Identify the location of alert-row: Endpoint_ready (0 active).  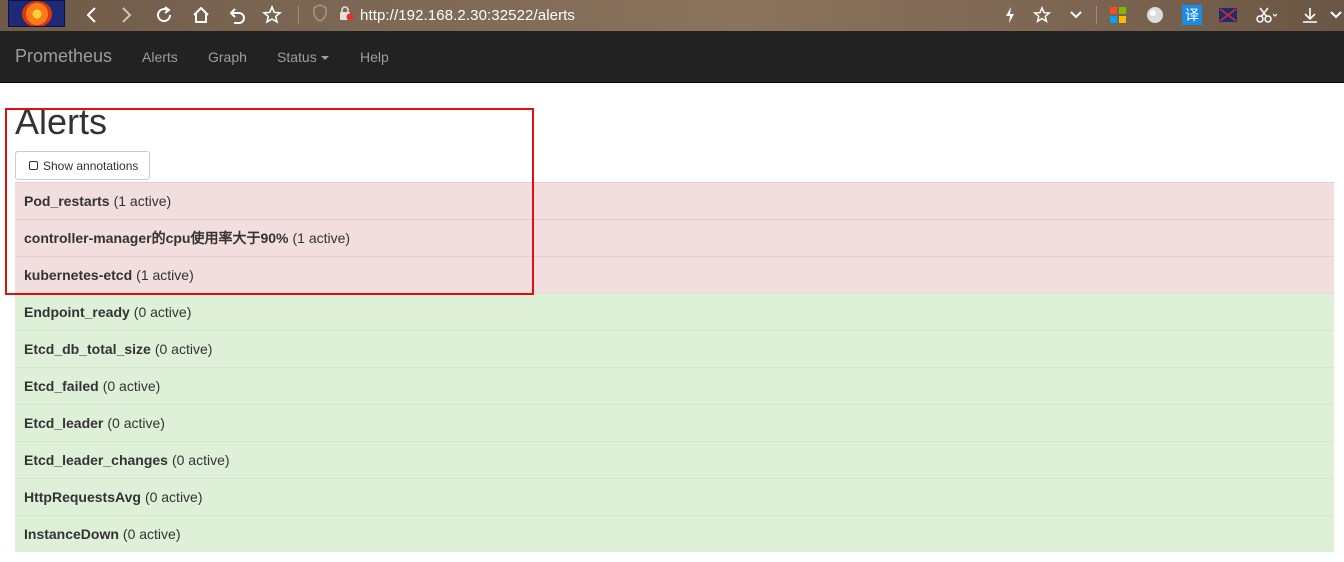
(674, 311).